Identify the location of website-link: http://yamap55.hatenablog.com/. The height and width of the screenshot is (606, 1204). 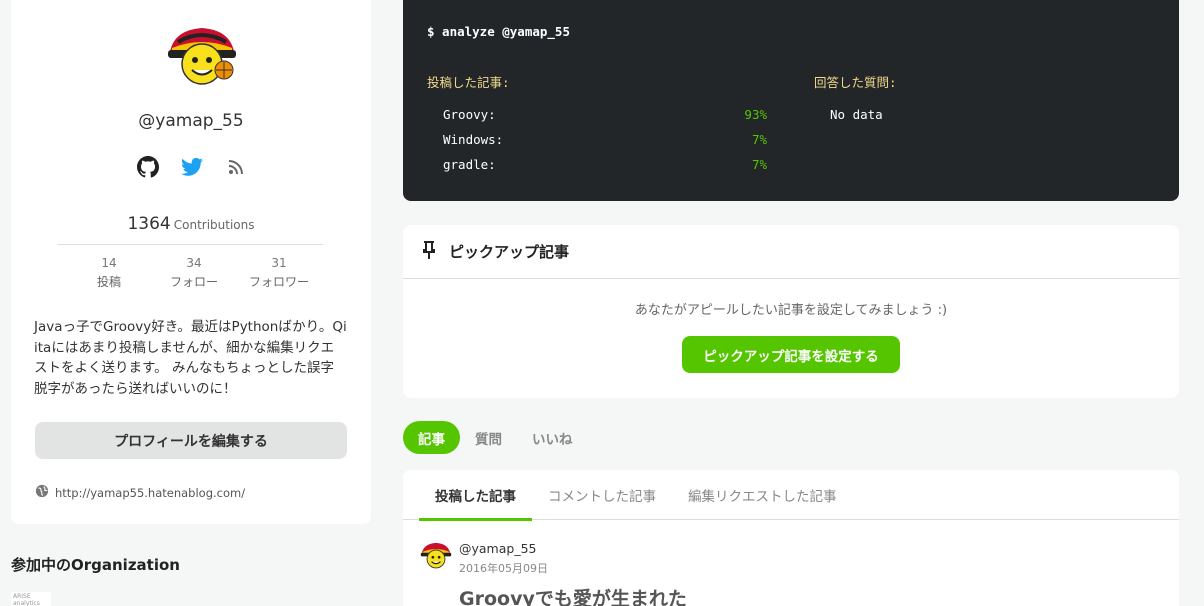
(140, 492).